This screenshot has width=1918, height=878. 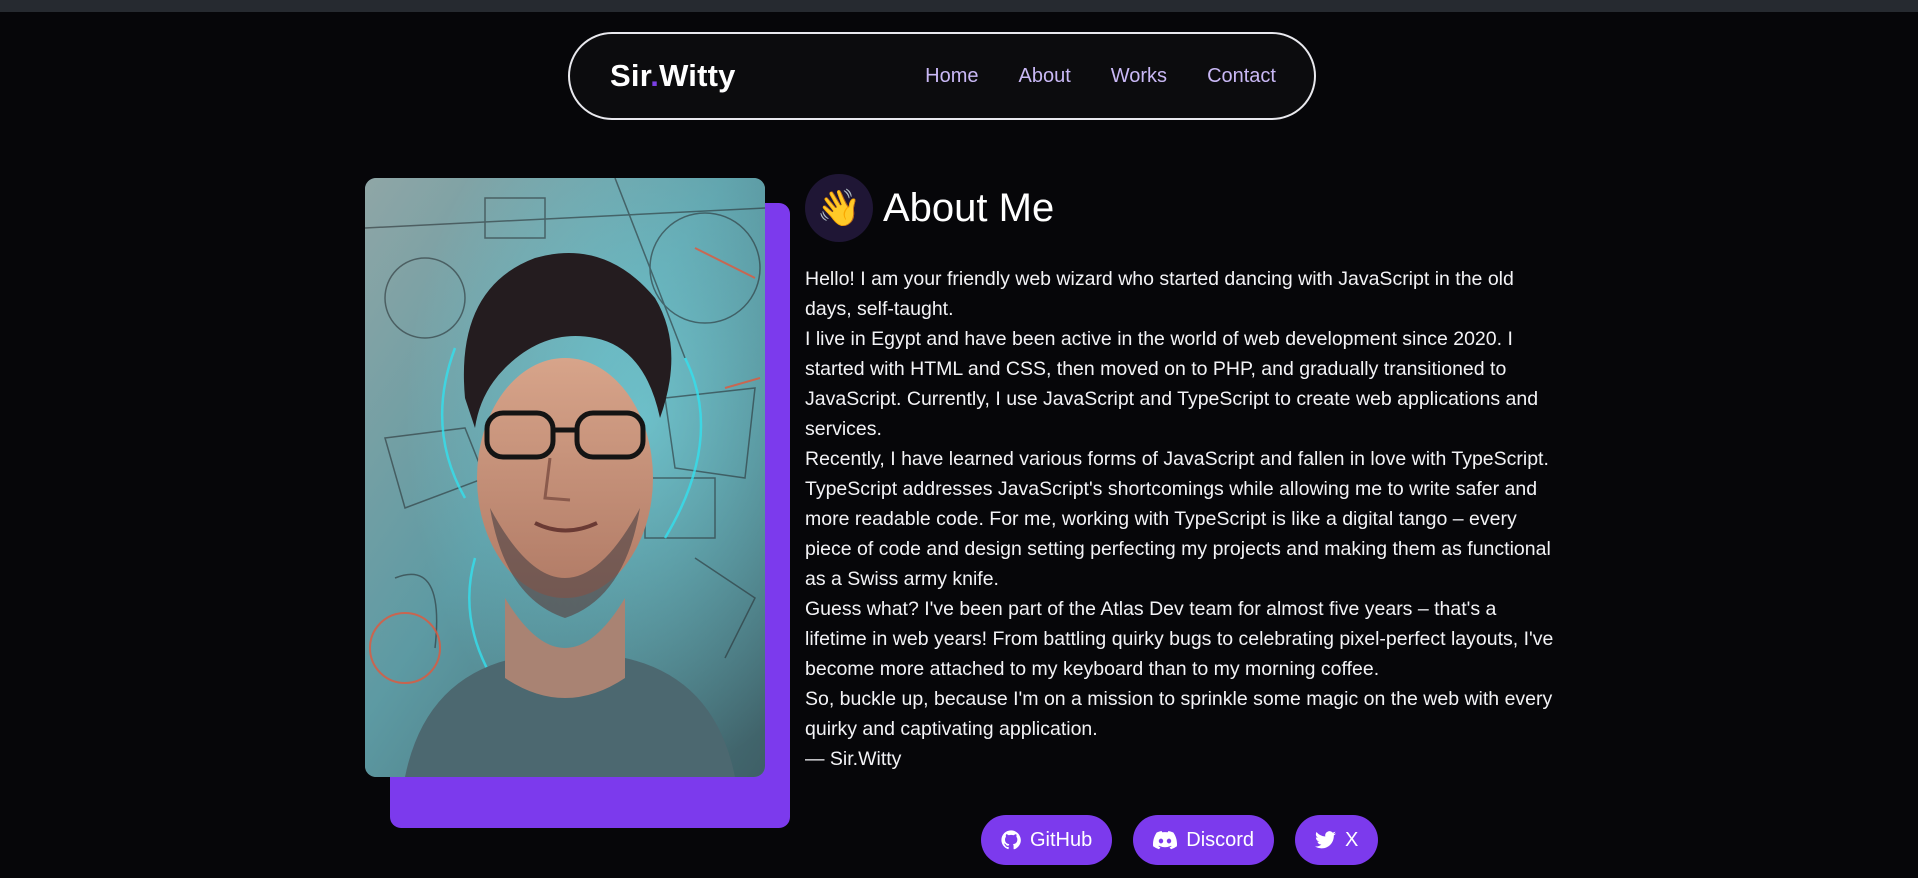 What do you see at coordinates (1220, 839) in the screenshot?
I see `discord-label: Discord` at bounding box center [1220, 839].